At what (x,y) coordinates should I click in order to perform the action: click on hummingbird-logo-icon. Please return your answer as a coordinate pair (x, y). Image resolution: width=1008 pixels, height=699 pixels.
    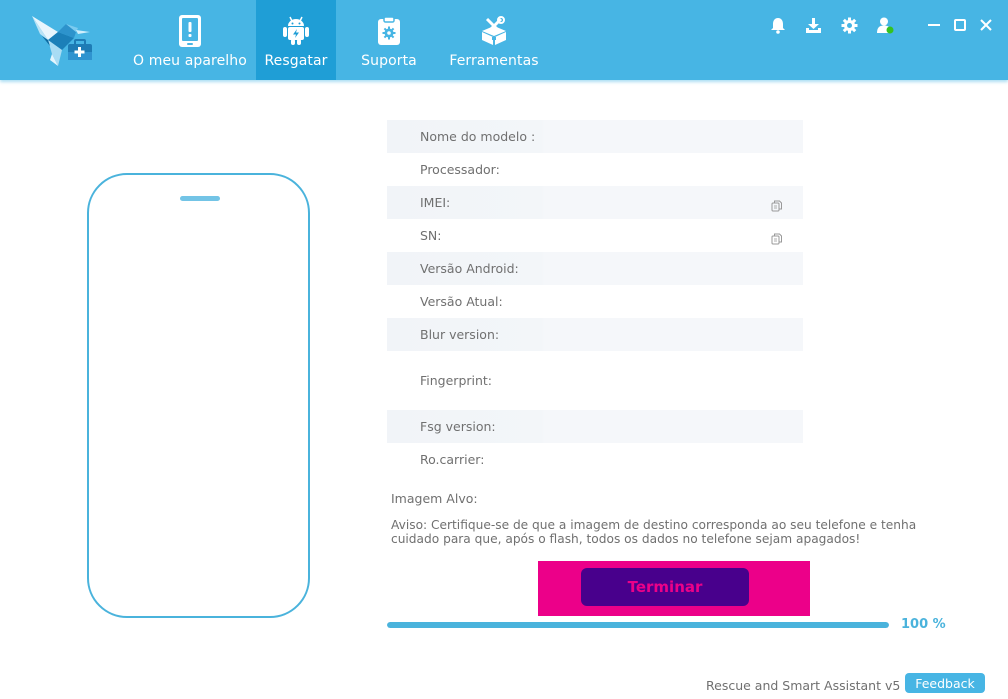
    Looking at the image, I should click on (62, 41).